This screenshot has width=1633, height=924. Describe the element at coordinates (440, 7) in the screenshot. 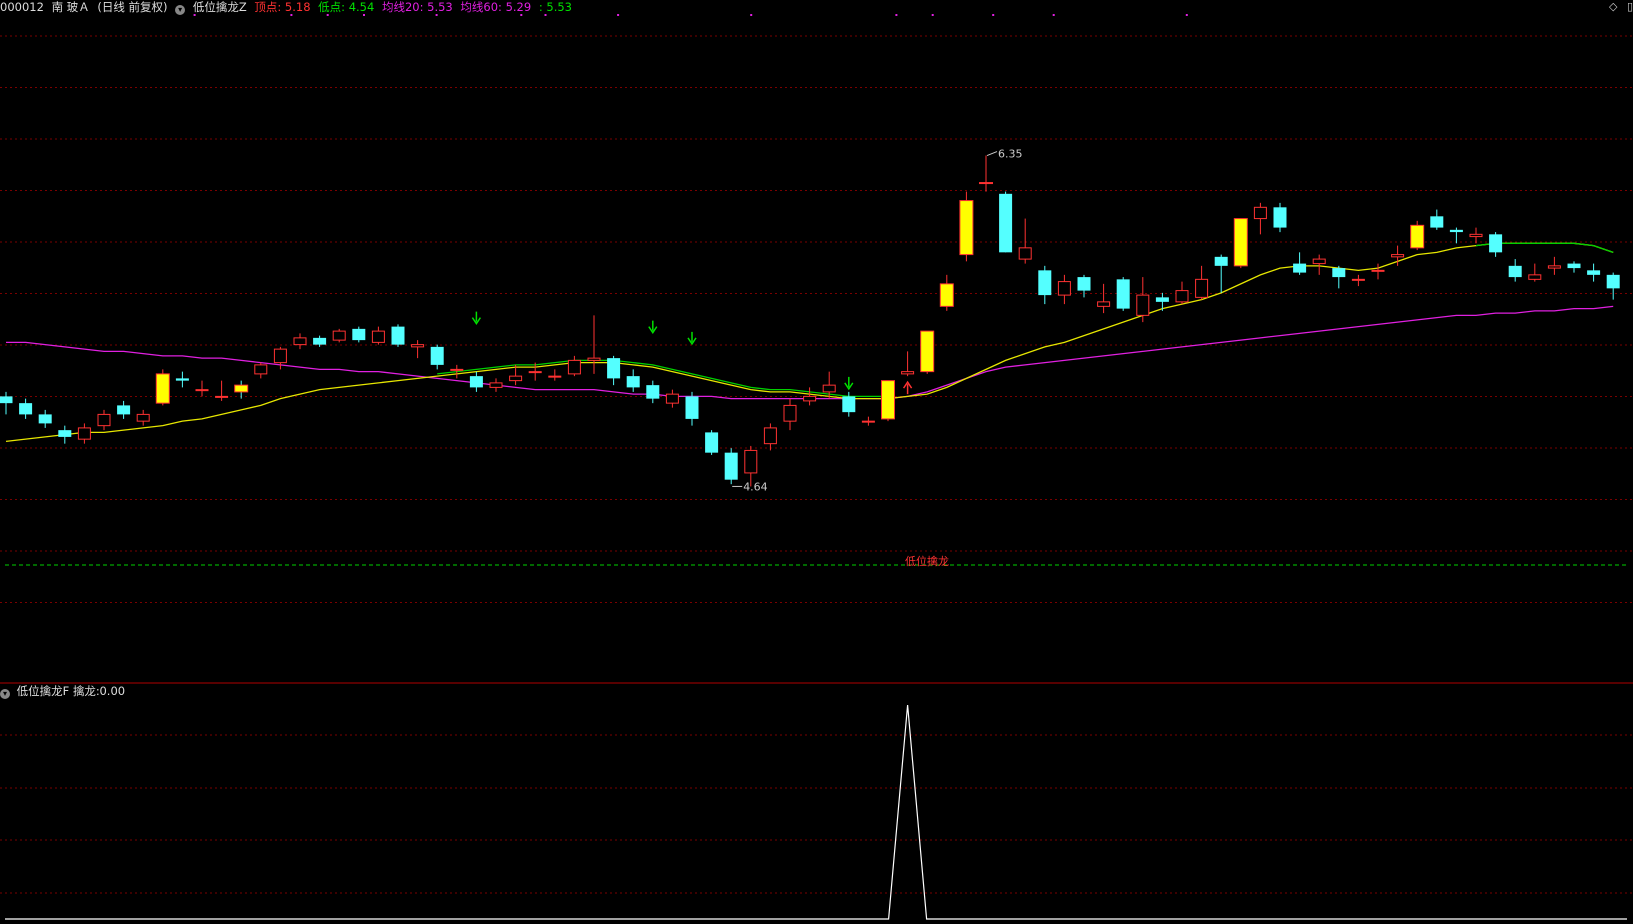

I see `ma20-value: 5.53` at that location.